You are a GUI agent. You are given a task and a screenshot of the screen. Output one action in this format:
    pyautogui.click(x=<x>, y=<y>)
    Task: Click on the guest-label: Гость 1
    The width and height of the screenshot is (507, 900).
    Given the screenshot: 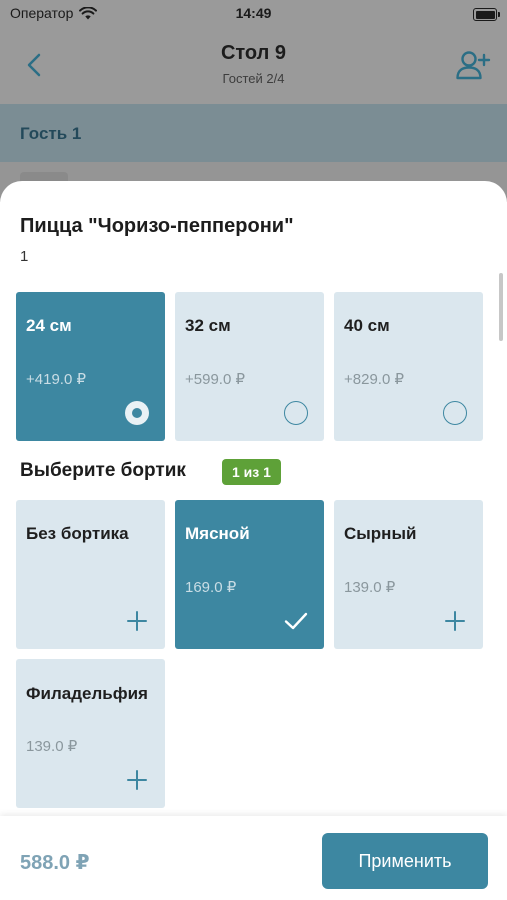 What is the action you would take?
    pyautogui.click(x=51, y=133)
    